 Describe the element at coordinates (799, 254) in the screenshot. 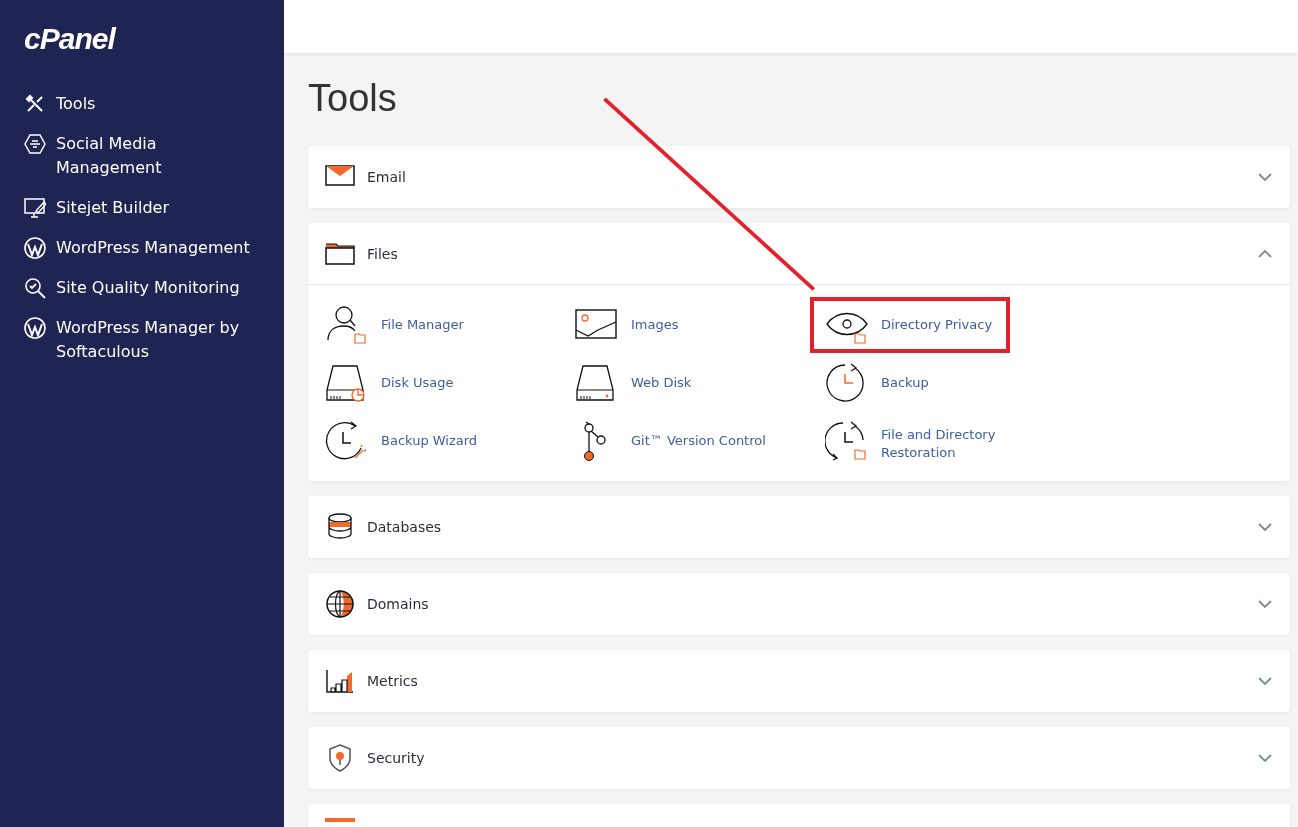

I see `section-header: Files` at that location.